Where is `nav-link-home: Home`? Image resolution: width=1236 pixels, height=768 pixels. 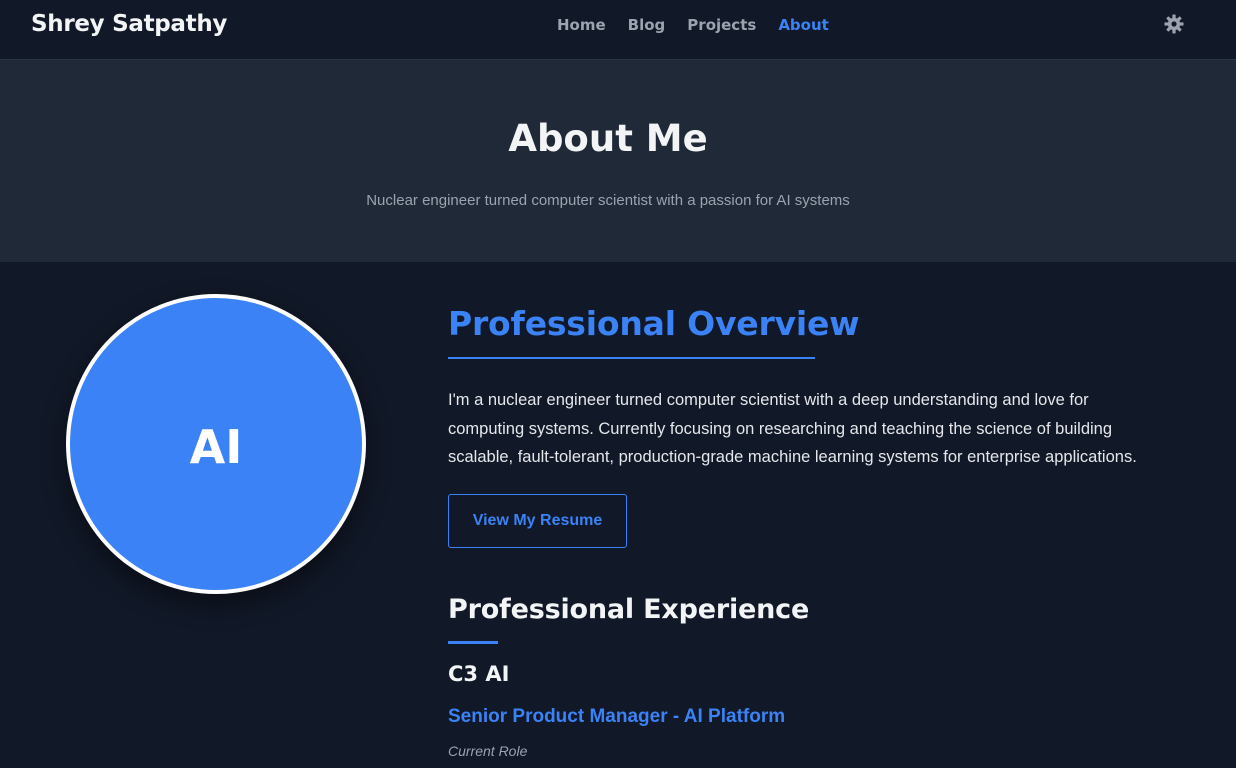 nav-link-home: Home is located at coordinates (581, 25).